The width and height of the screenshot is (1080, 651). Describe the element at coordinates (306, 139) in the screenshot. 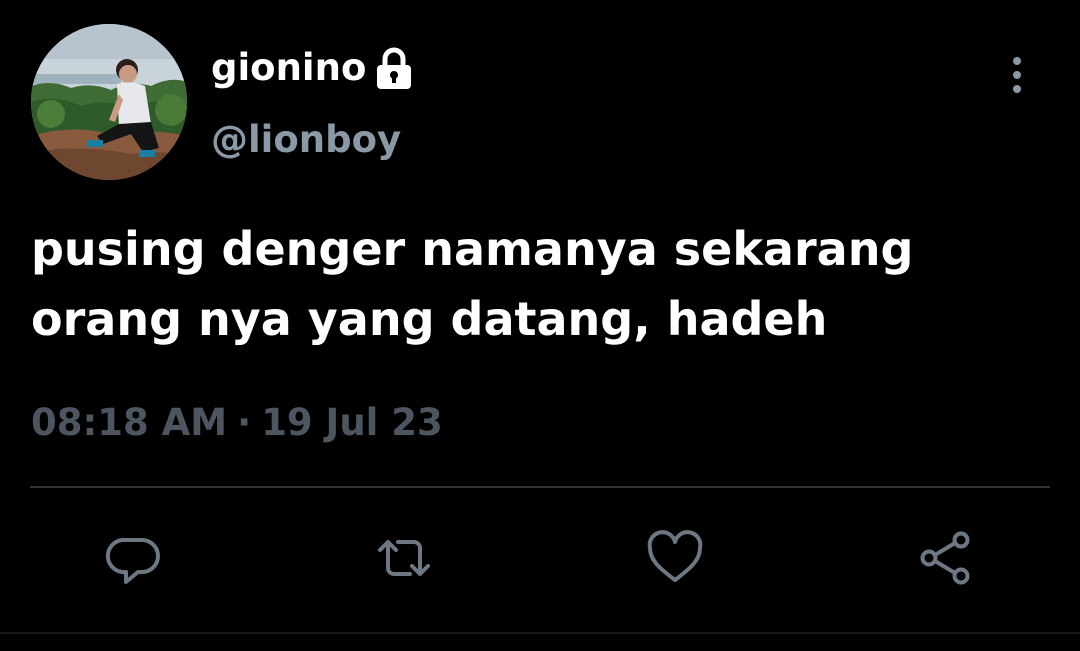

I see `user-handle: @lionboy` at that location.